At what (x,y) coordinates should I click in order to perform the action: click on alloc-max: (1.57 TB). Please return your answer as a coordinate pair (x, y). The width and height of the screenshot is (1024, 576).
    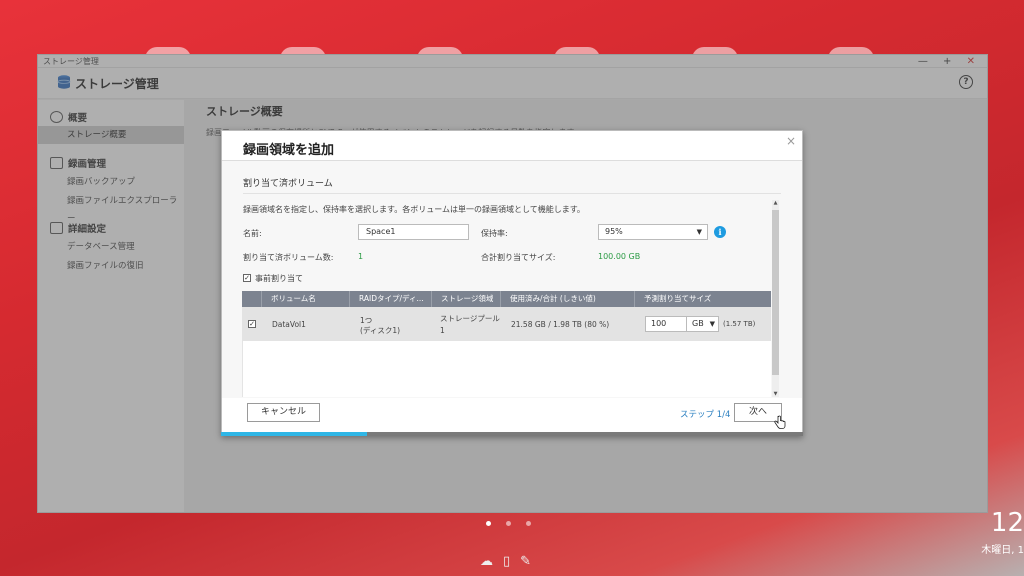
    Looking at the image, I should click on (739, 324).